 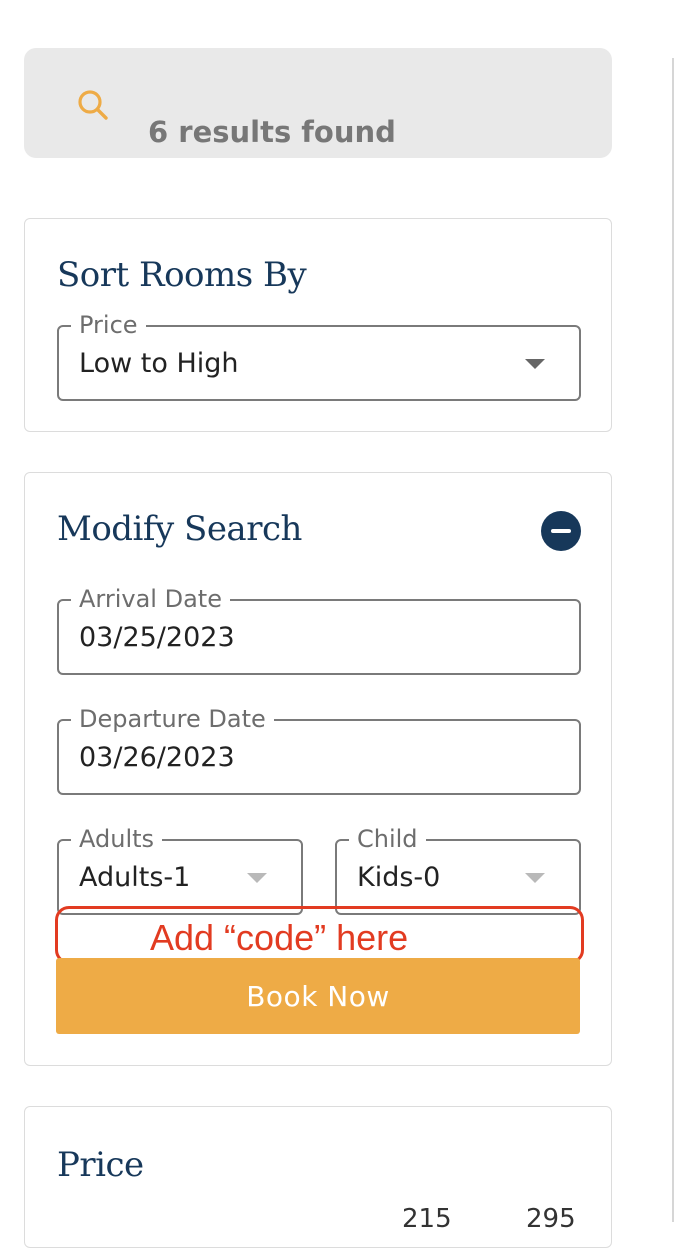 I want to click on sort-card: Sort Rooms By Price Low to High, so click(x=318, y=325).